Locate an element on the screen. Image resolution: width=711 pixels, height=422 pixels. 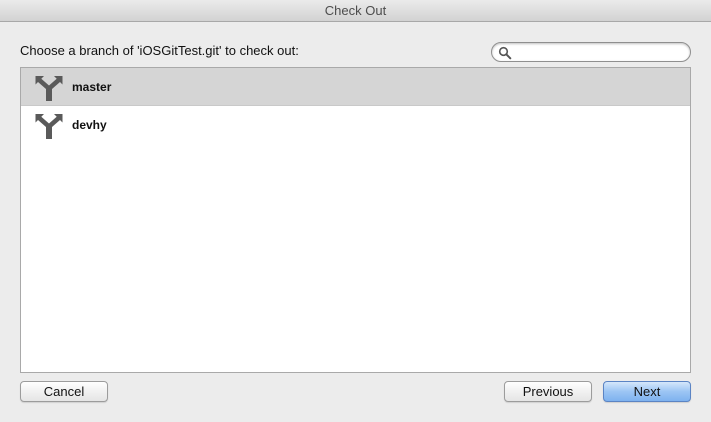
search-input is located at coordinates (598, 52).